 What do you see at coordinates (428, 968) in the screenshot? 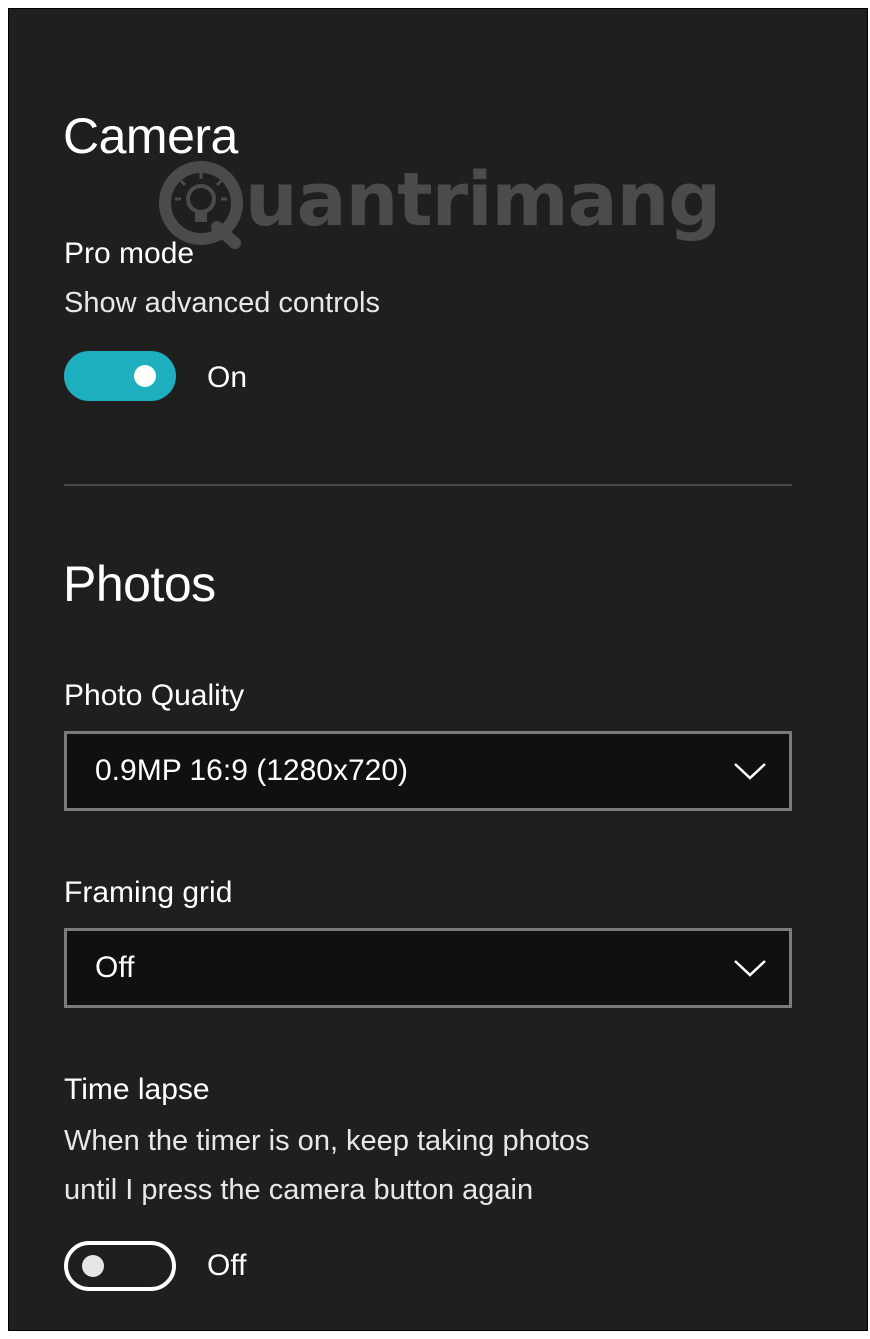
I see `framing-grid-dropdown: Off` at bounding box center [428, 968].